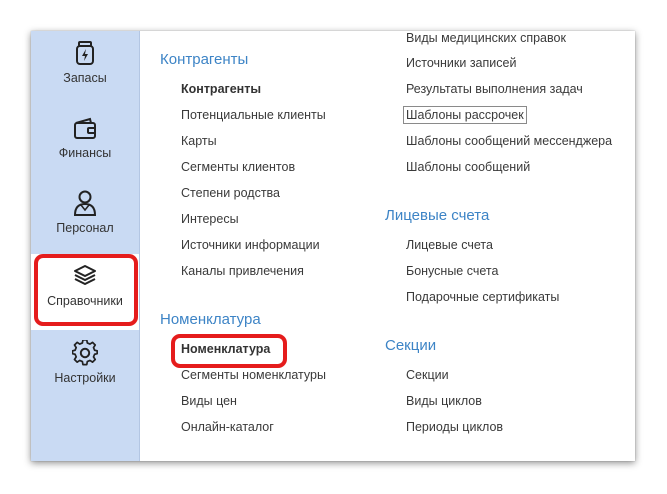  Describe the element at coordinates (221, 89) in the screenshot. I see `link-counterparties: Контрагенты` at that location.